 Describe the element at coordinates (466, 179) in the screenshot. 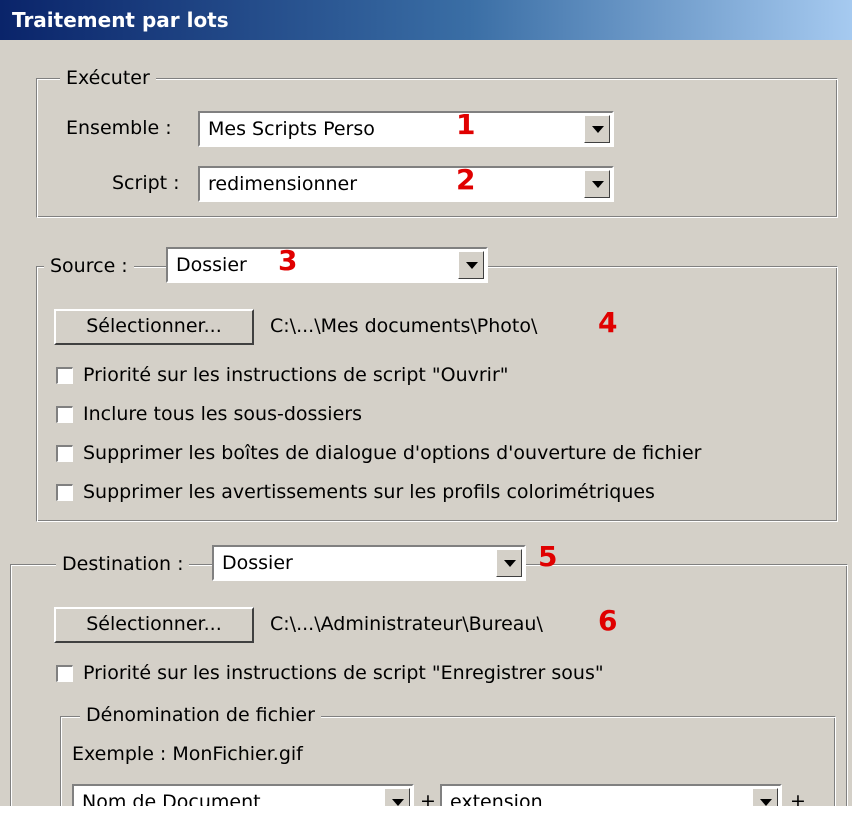

I see `annotation-2: 2` at that location.